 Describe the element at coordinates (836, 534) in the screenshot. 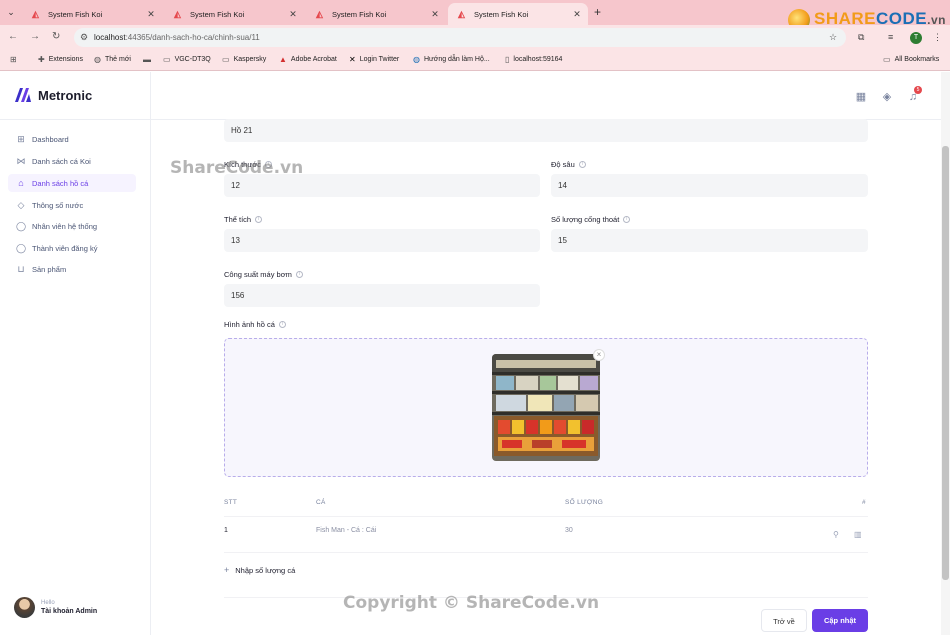

I see `edit-user-icon: ⚲` at that location.